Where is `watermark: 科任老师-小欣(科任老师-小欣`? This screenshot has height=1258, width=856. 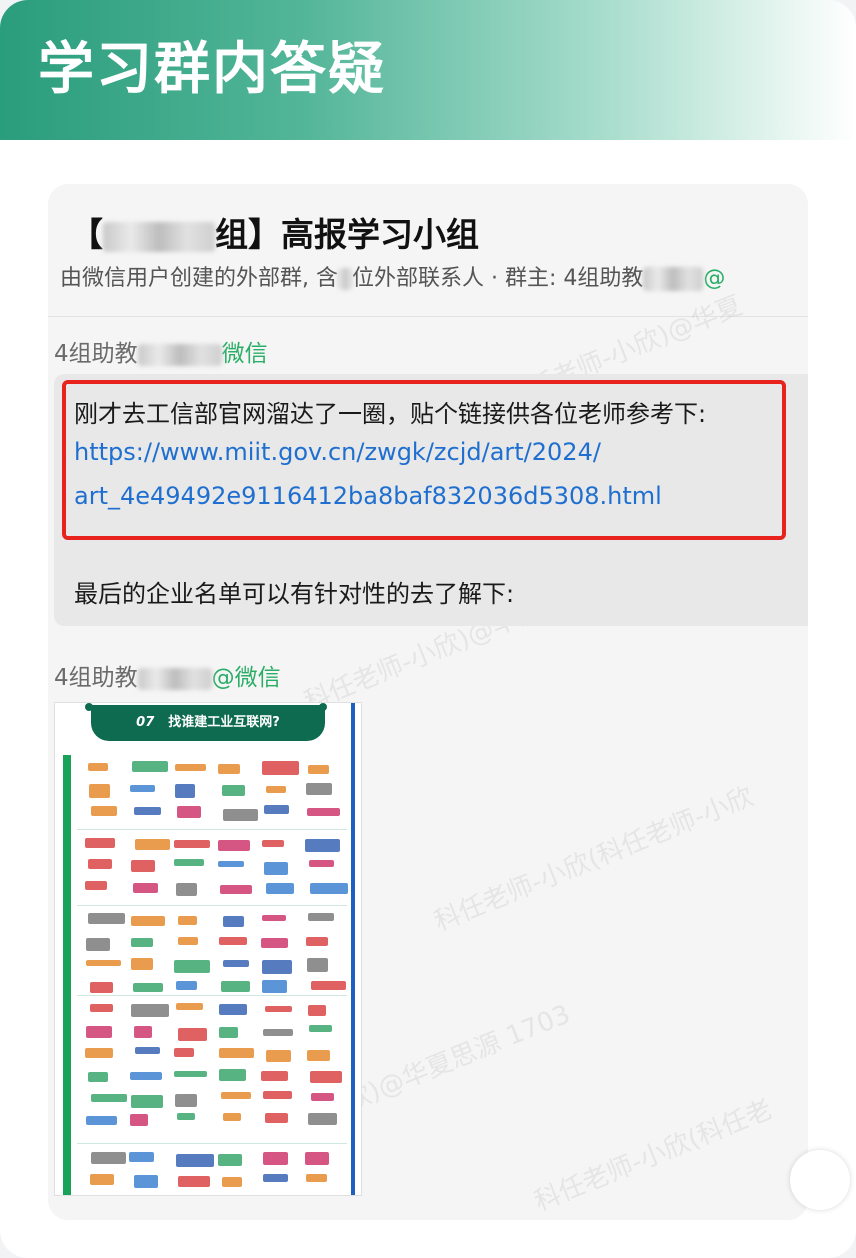 watermark: 科任老师-小欣(科任老师-小欣 is located at coordinates (594, 859).